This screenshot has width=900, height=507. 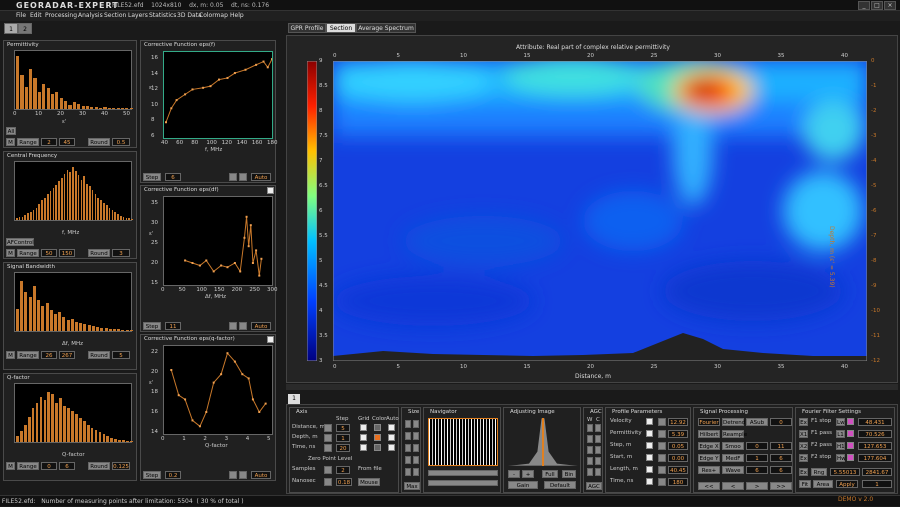 What do you see at coordinates (877, 472) in the screenshot?
I see `rng-value2-field: 2841.67` at bounding box center [877, 472].